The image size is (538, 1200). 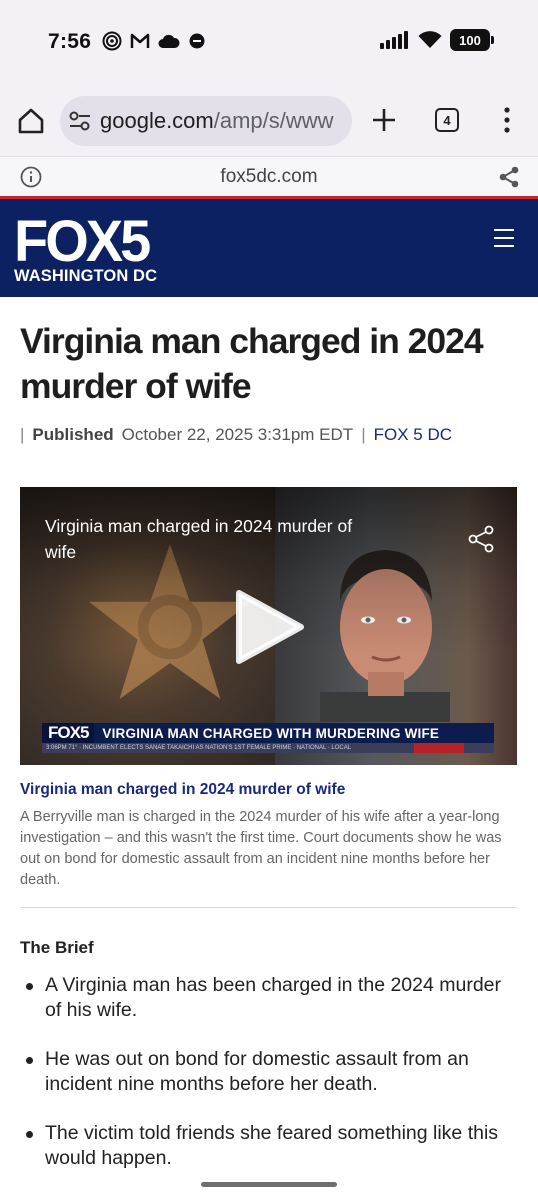 What do you see at coordinates (140, 40) in the screenshot?
I see `gmail-icon` at bounding box center [140, 40].